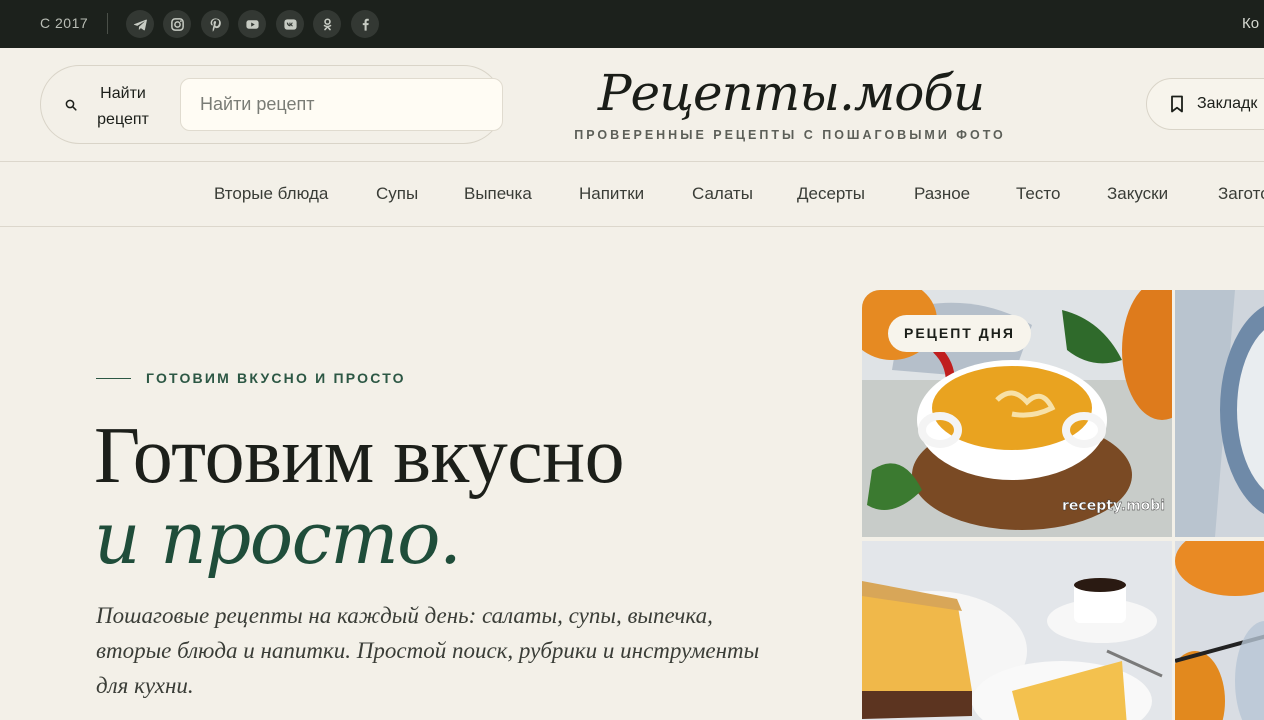 The image size is (1264, 720). Describe the element at coordinates (278, 538) in the screenshot. I see `hero-title-accent: и просто.` at that location.